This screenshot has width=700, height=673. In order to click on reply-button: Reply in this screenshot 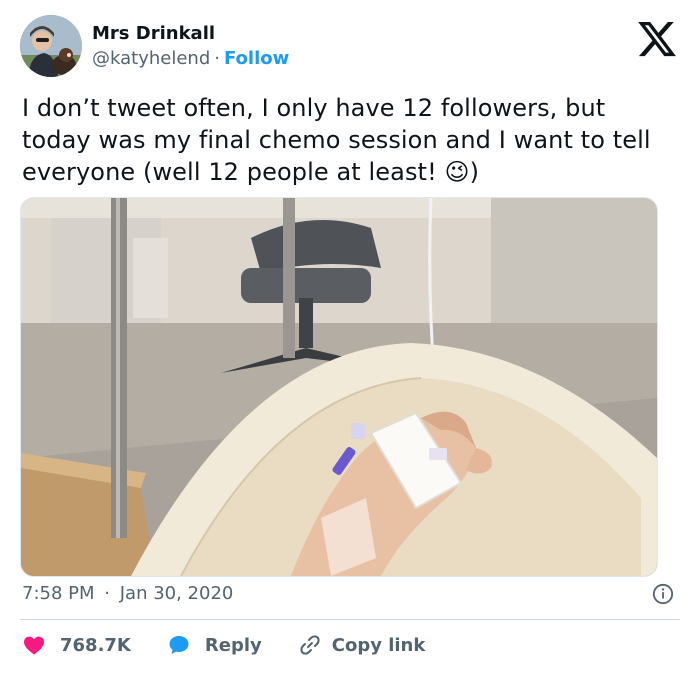, I will do `click(214, 645)`.